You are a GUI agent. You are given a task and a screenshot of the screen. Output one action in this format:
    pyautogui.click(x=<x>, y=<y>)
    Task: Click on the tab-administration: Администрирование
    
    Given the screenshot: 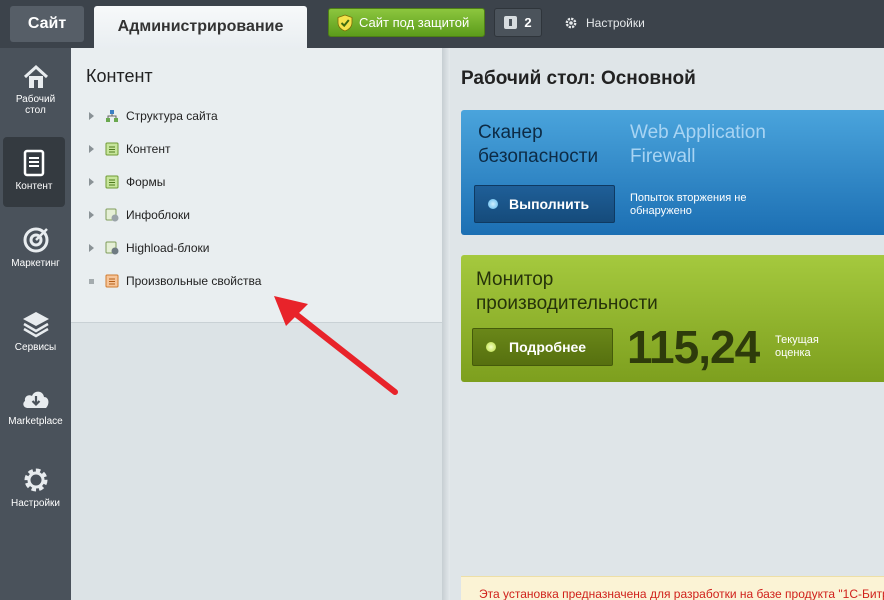 What is the action you would take?
    pyautogui.click(x=200, y=27)
    